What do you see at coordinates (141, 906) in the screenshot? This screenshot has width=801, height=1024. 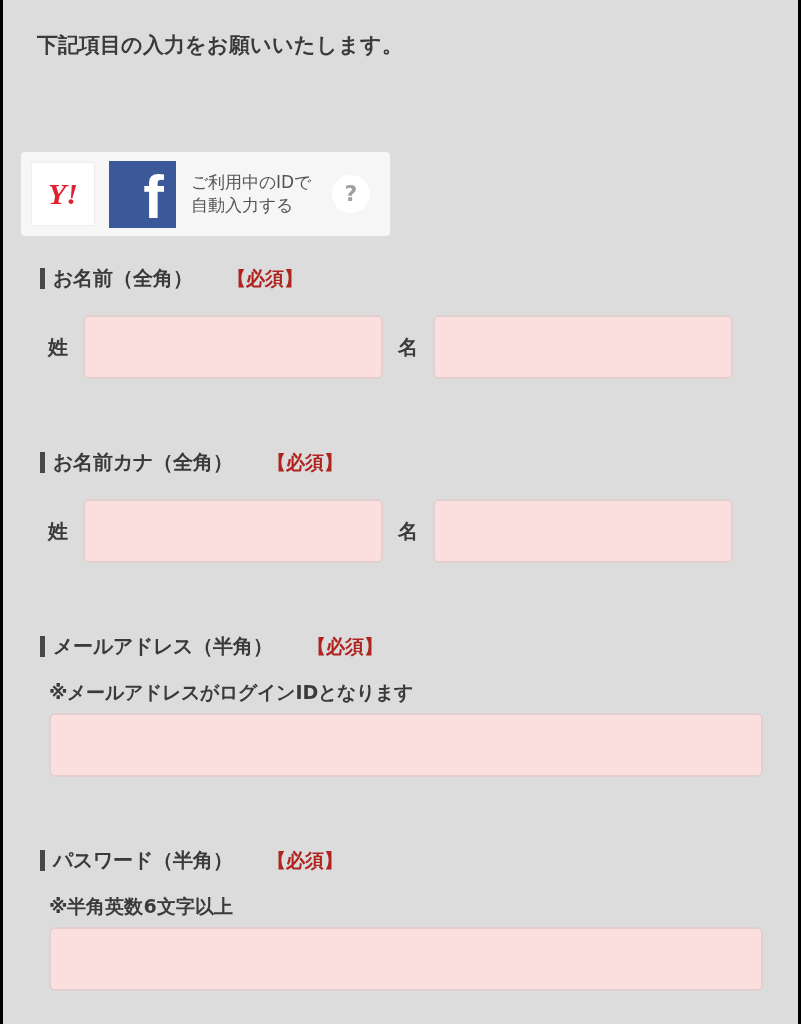 I see `field-note: ※半角英数6文字以上` at bounding box center [141, 906].